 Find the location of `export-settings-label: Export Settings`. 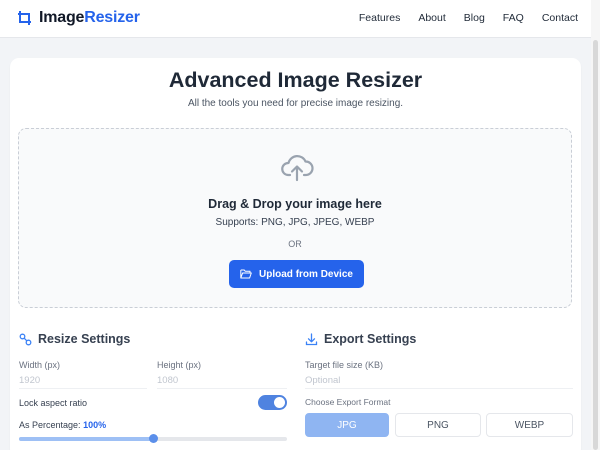

export-settings-label: Export Settings is located at coordinates (370, 339).